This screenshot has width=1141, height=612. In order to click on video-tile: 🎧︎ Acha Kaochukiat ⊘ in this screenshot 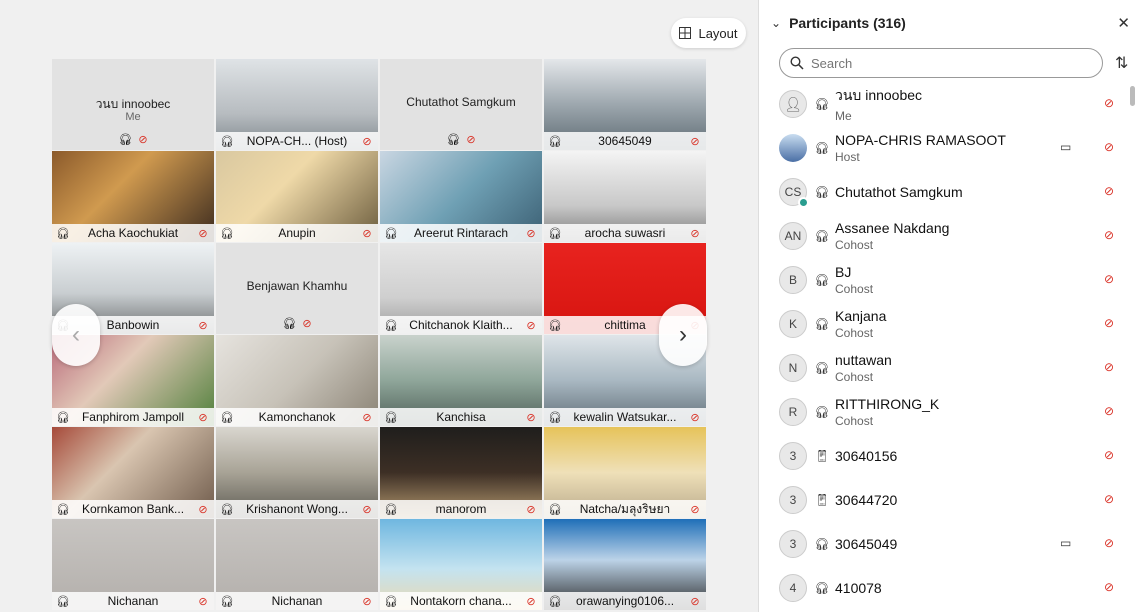, I will do `click(133, 196)`.